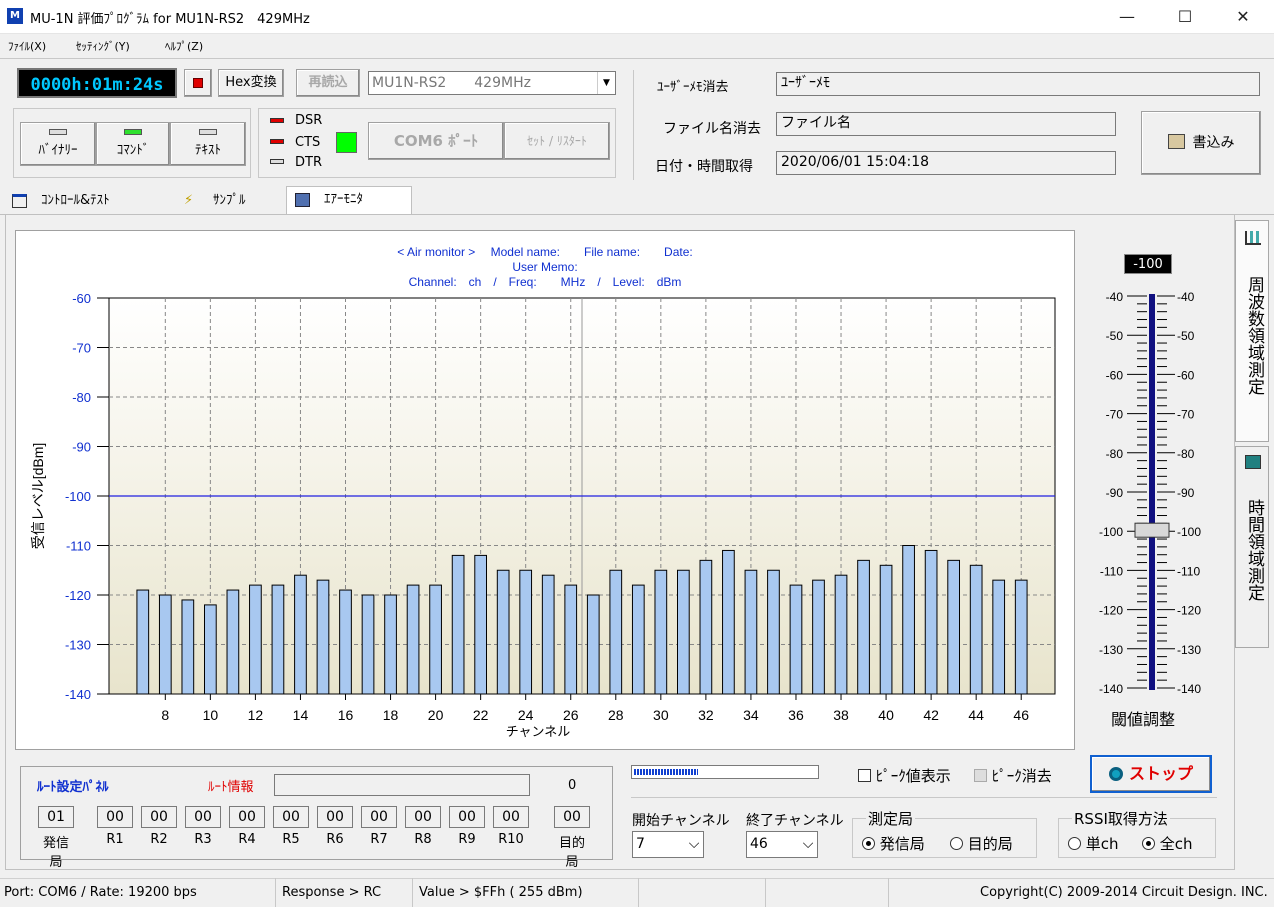  I want to click on route-r8-field: 00, so click(423, 817).